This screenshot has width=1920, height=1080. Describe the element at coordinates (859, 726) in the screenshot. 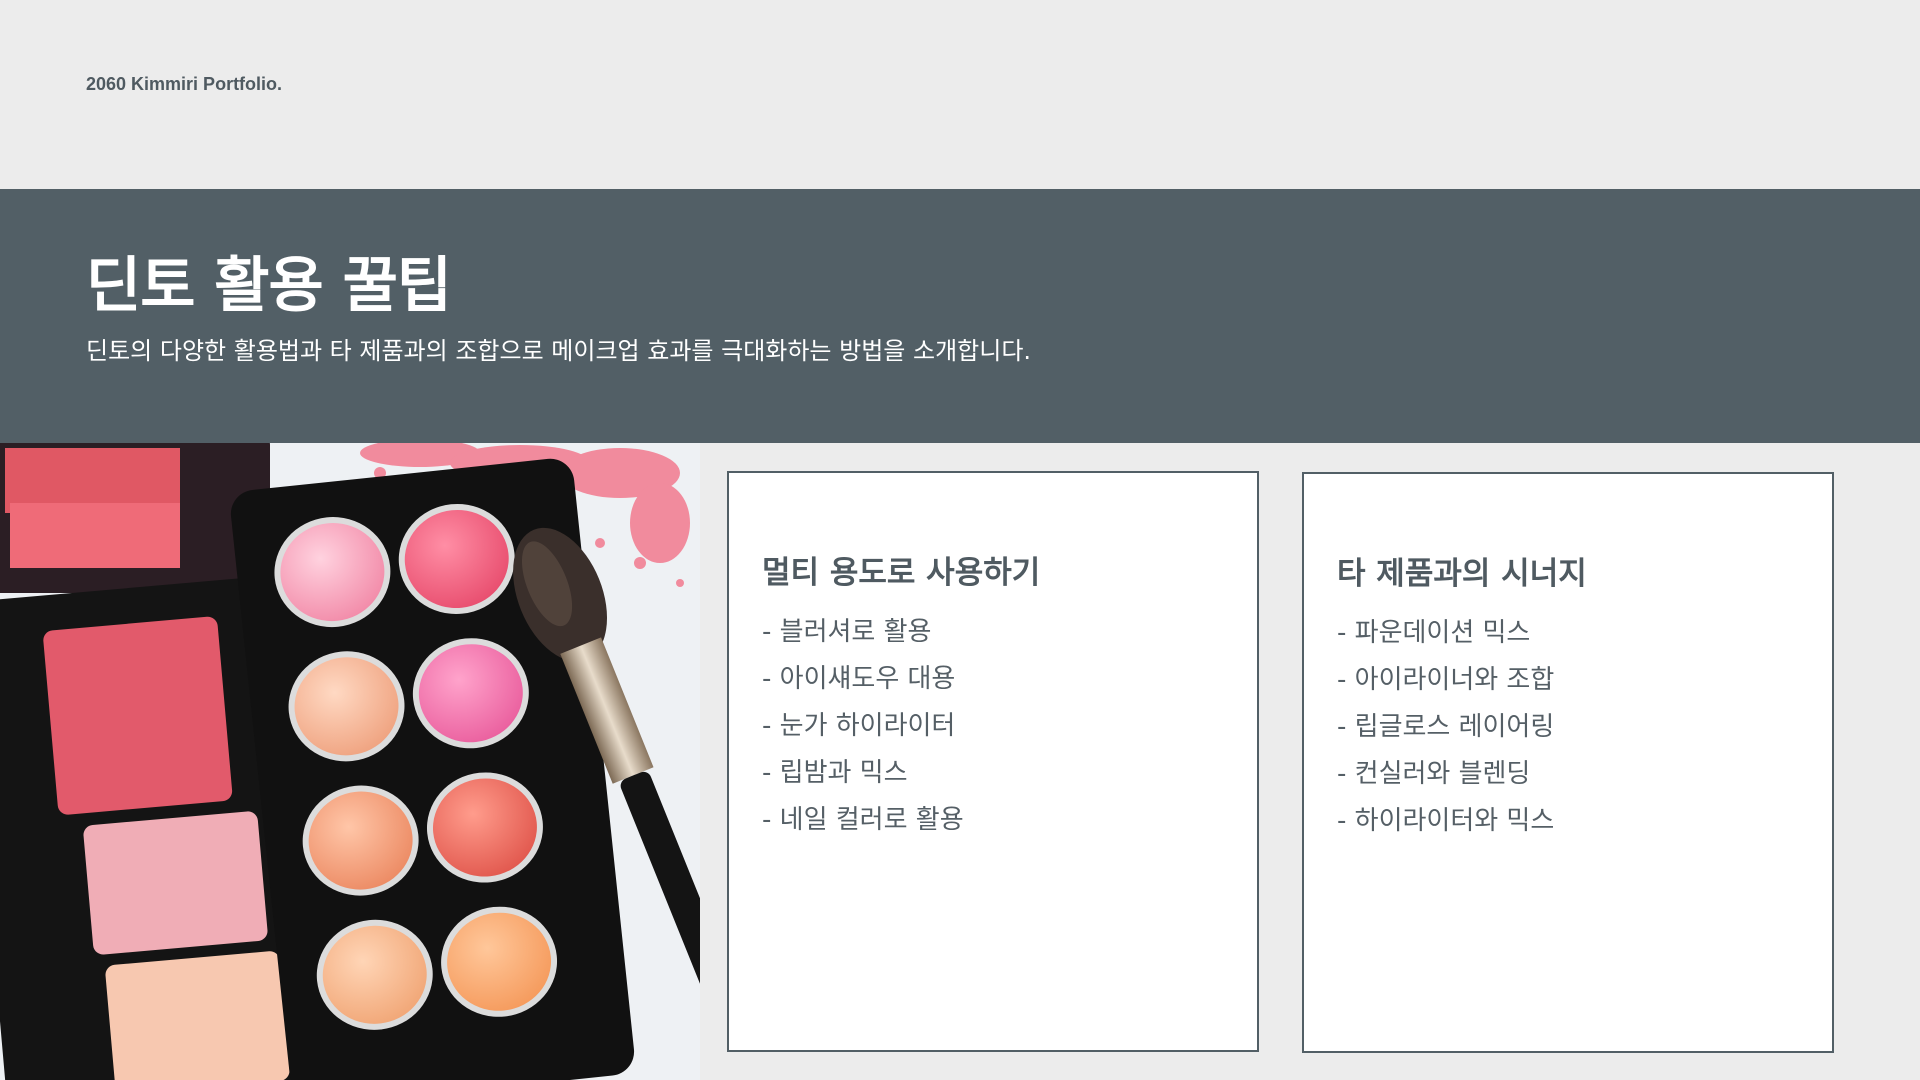

I see `list-item: - 눈가 하이라이터` at that location.